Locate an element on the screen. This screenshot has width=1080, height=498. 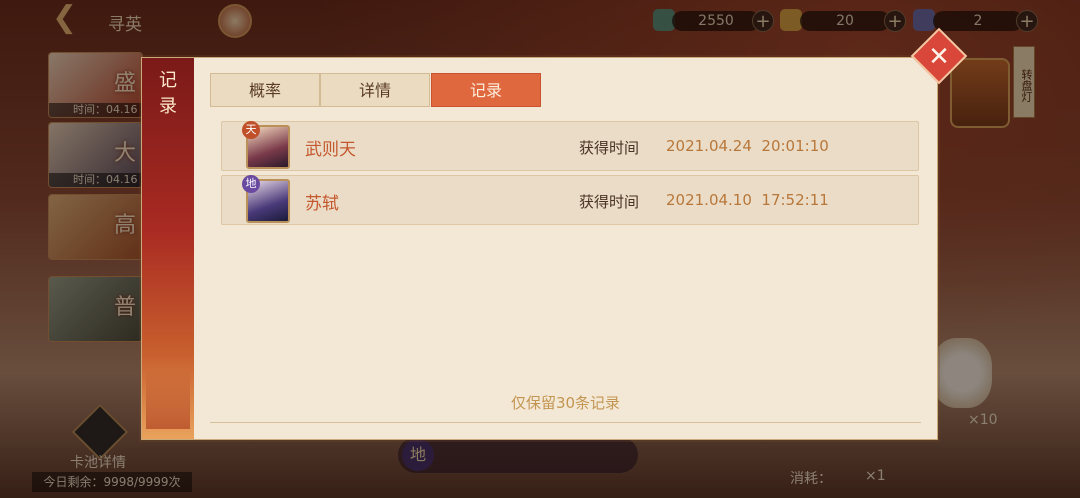
bottom-divider is located at coordinates (565, 422).